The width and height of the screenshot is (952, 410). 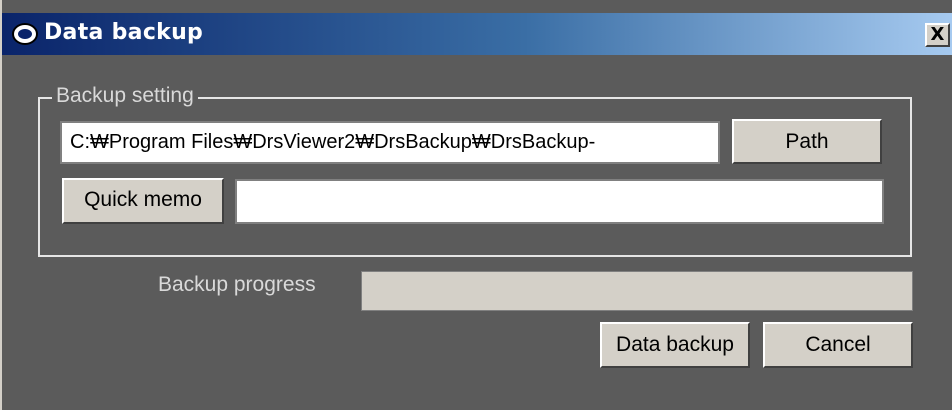 What do you see at coordinates (143, 201) in the screenshot?
I see `quick-memo-button: Quick memo` at bounding box center [143, 201].